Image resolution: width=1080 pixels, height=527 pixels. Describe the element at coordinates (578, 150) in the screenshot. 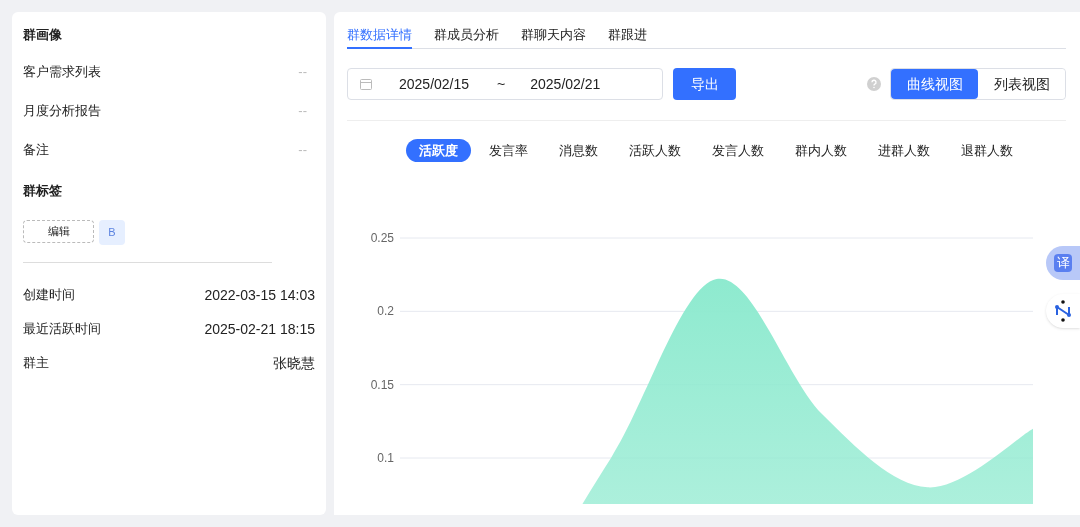

I see `metric-pill: 消息数` at that location.